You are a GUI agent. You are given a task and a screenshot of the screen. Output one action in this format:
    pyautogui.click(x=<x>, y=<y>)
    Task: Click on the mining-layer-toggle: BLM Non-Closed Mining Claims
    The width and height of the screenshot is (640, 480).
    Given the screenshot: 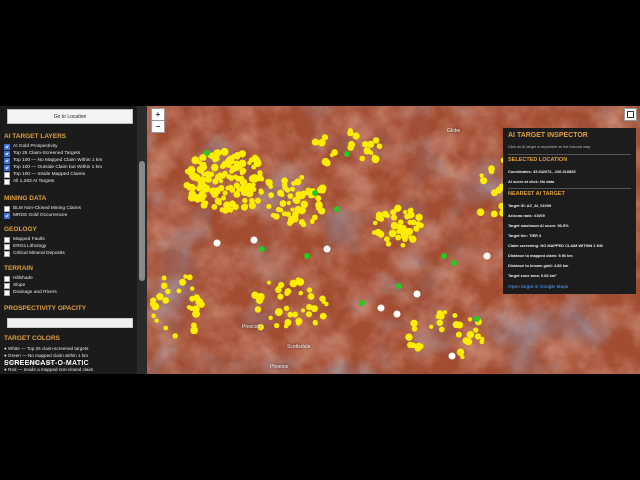 What is the action you would take?
    pyautogui.click(x=42, y=208)
    